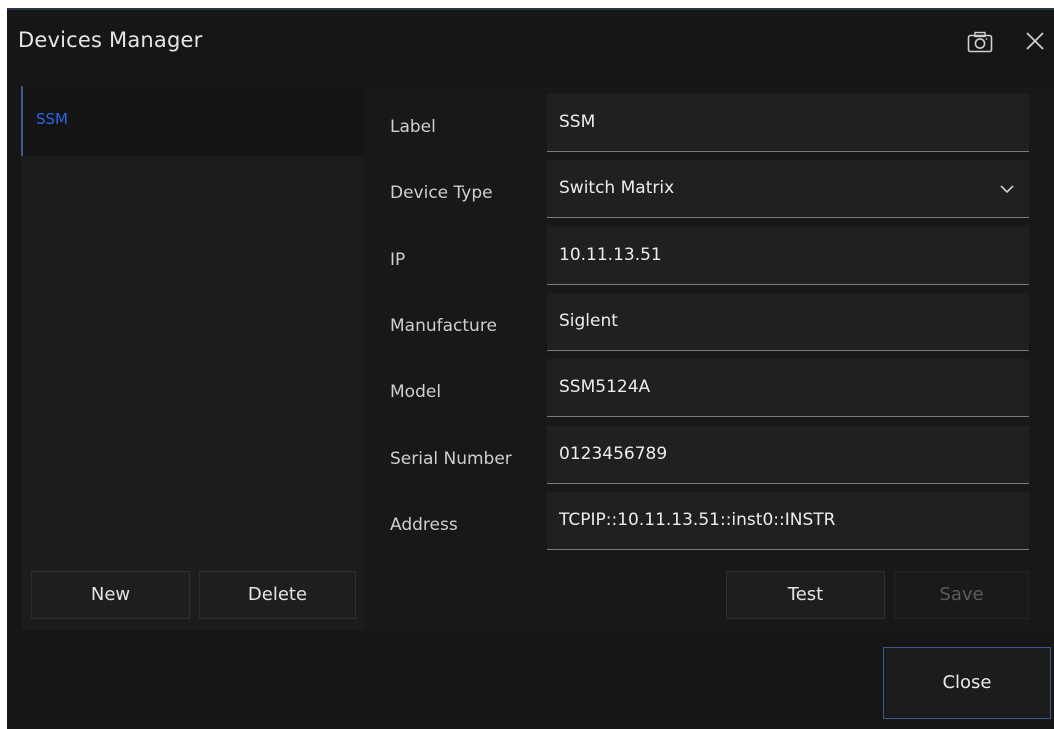  I want to click on delete-button: Delete, so click(277, 595).